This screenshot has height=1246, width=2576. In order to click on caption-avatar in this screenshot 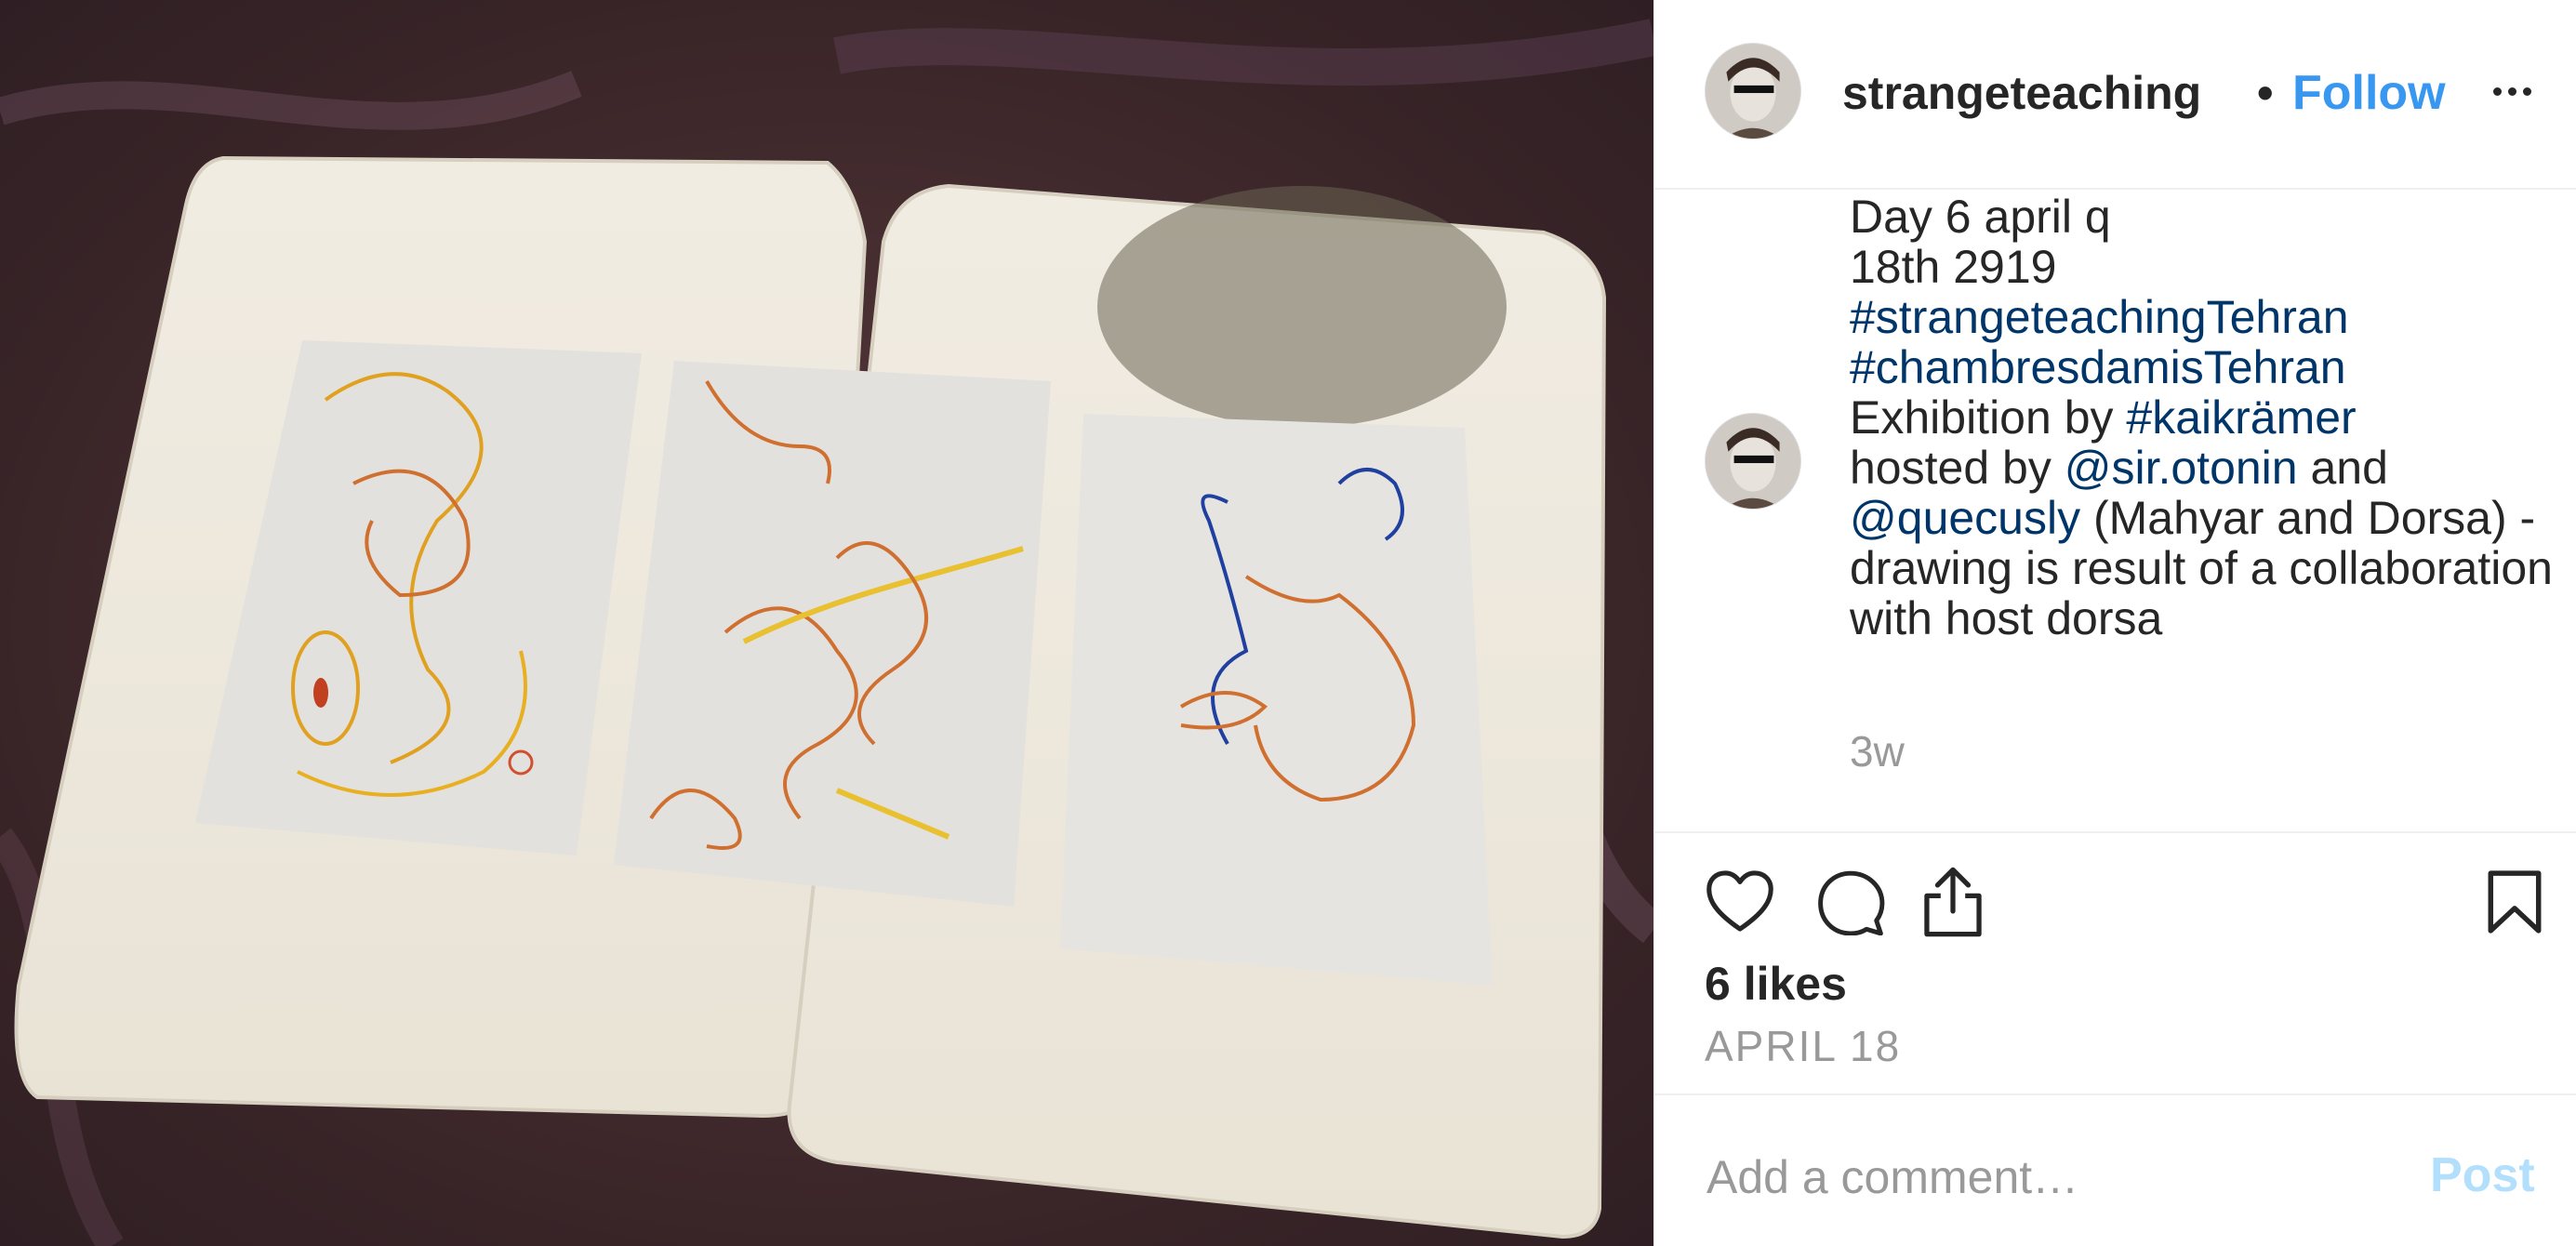, I will do `click(1753, 461)`.